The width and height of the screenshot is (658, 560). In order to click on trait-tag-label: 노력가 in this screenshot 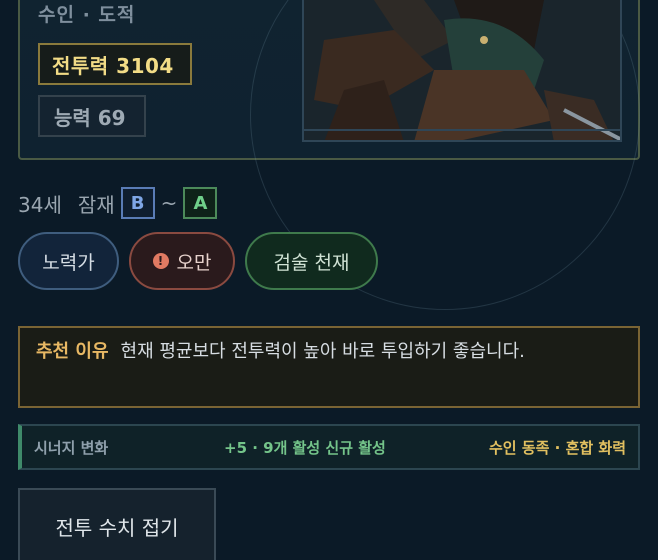, I will do `click(68, 262)`.